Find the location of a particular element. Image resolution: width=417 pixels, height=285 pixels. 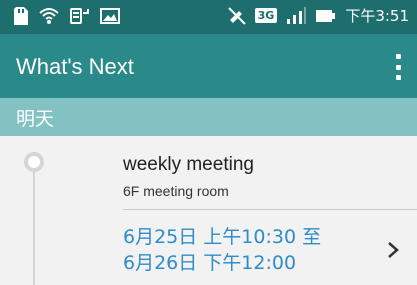

event-title: weekly meeting is located at coordinates (188, 164).